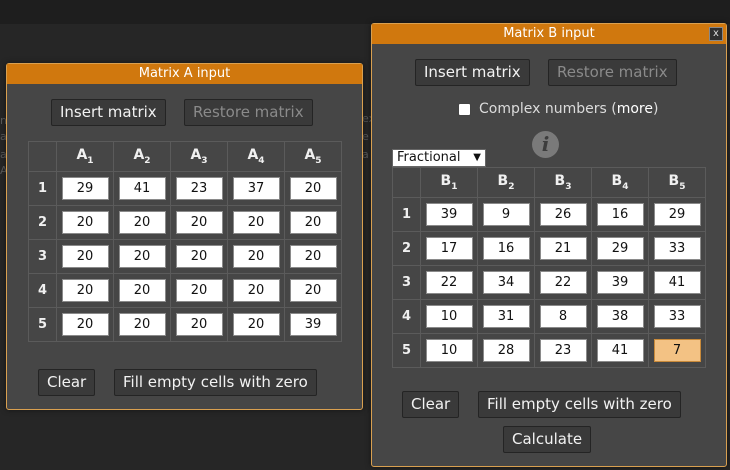 The height and width of the screenshot is (470, 730). Describe the element at coordinates (506, 350) in the screenshot. I see `matrix-cell-input: 28` at that location.